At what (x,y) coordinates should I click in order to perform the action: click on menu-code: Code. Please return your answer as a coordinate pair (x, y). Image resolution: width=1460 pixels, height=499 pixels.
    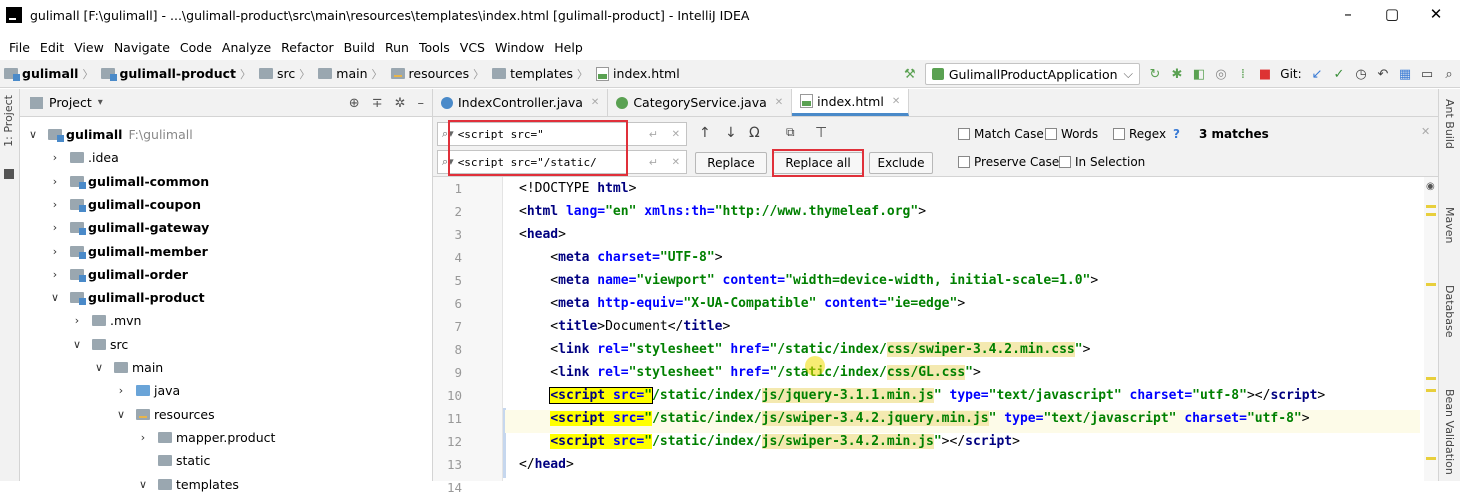
    Looking at the image, I should click on (196, 47).